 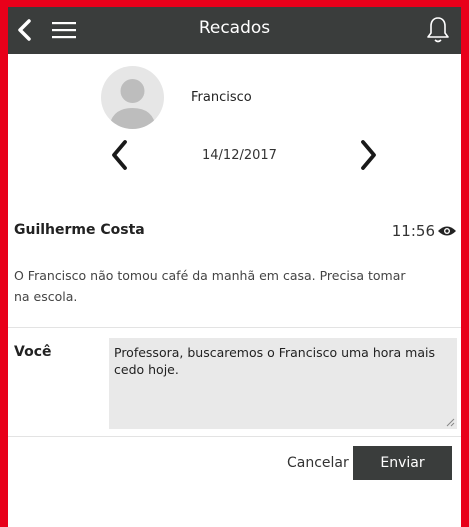 What do you see at coordinates (450, 422) in the screenshot?
I see `resize-grip-icon` at bounding box center [450, 422].